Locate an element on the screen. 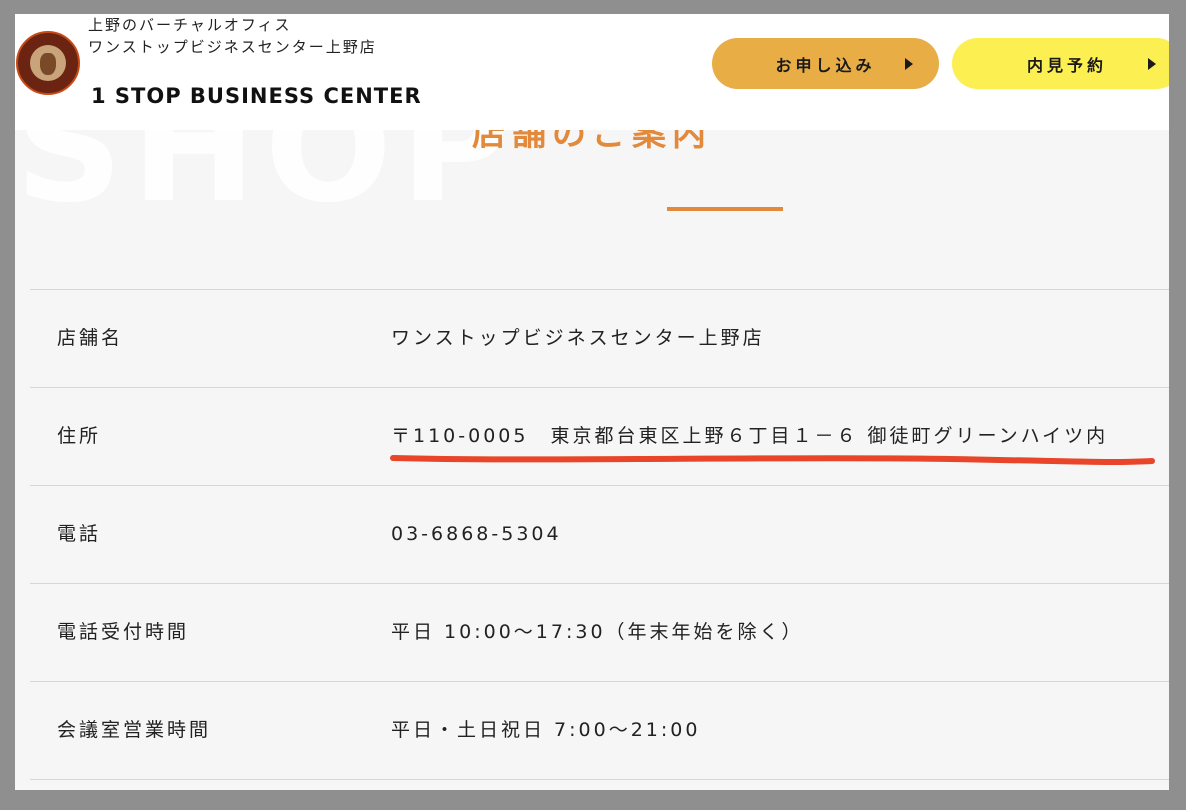 The height and width of the screenshot is (810, 1186). table-row: 電話受付時間 平日 10:00〜17:30（年末年始を除く） is located at coordinates (599, 633).